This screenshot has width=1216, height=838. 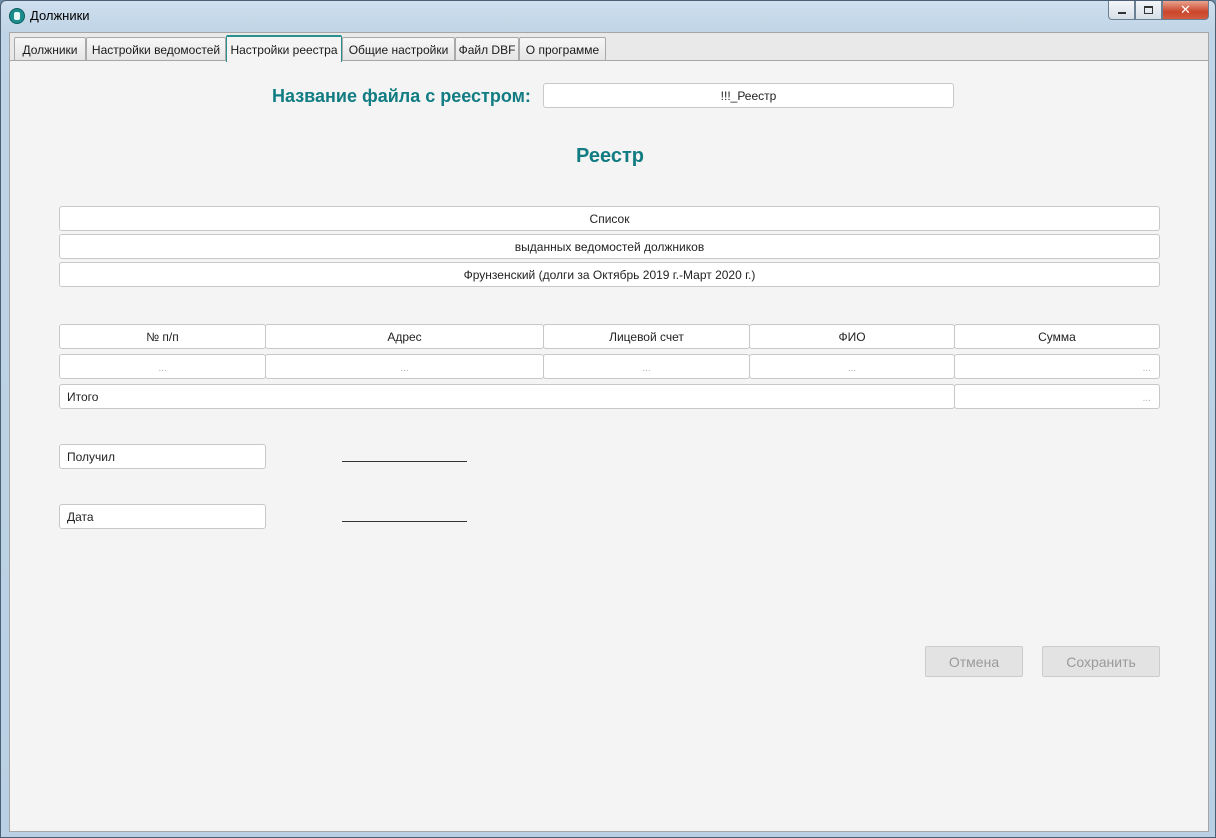 I want to click on received-label-input: Получил, so click(x=162, y=456).